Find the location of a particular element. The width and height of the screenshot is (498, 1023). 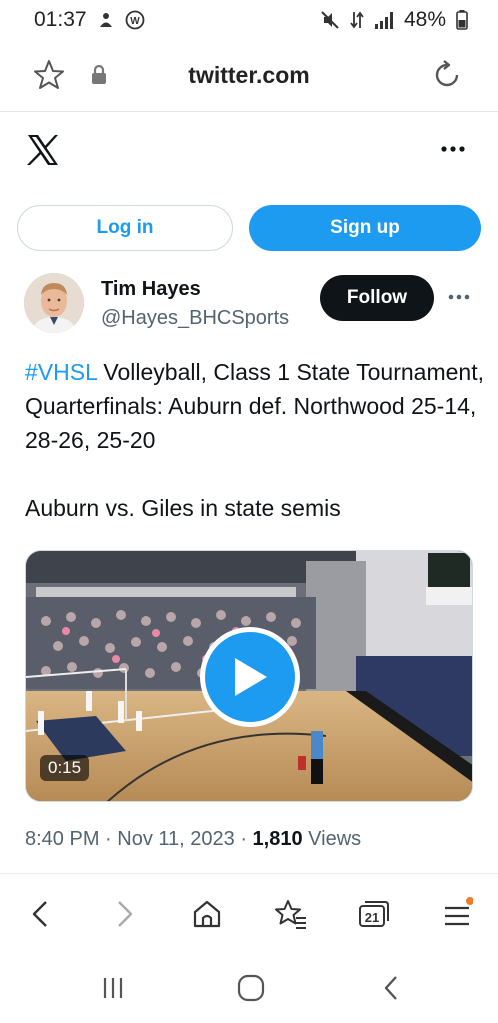

tweet-paragraph-2: Auburn vs. Giles in state semis is located at coordinates (183, 508).